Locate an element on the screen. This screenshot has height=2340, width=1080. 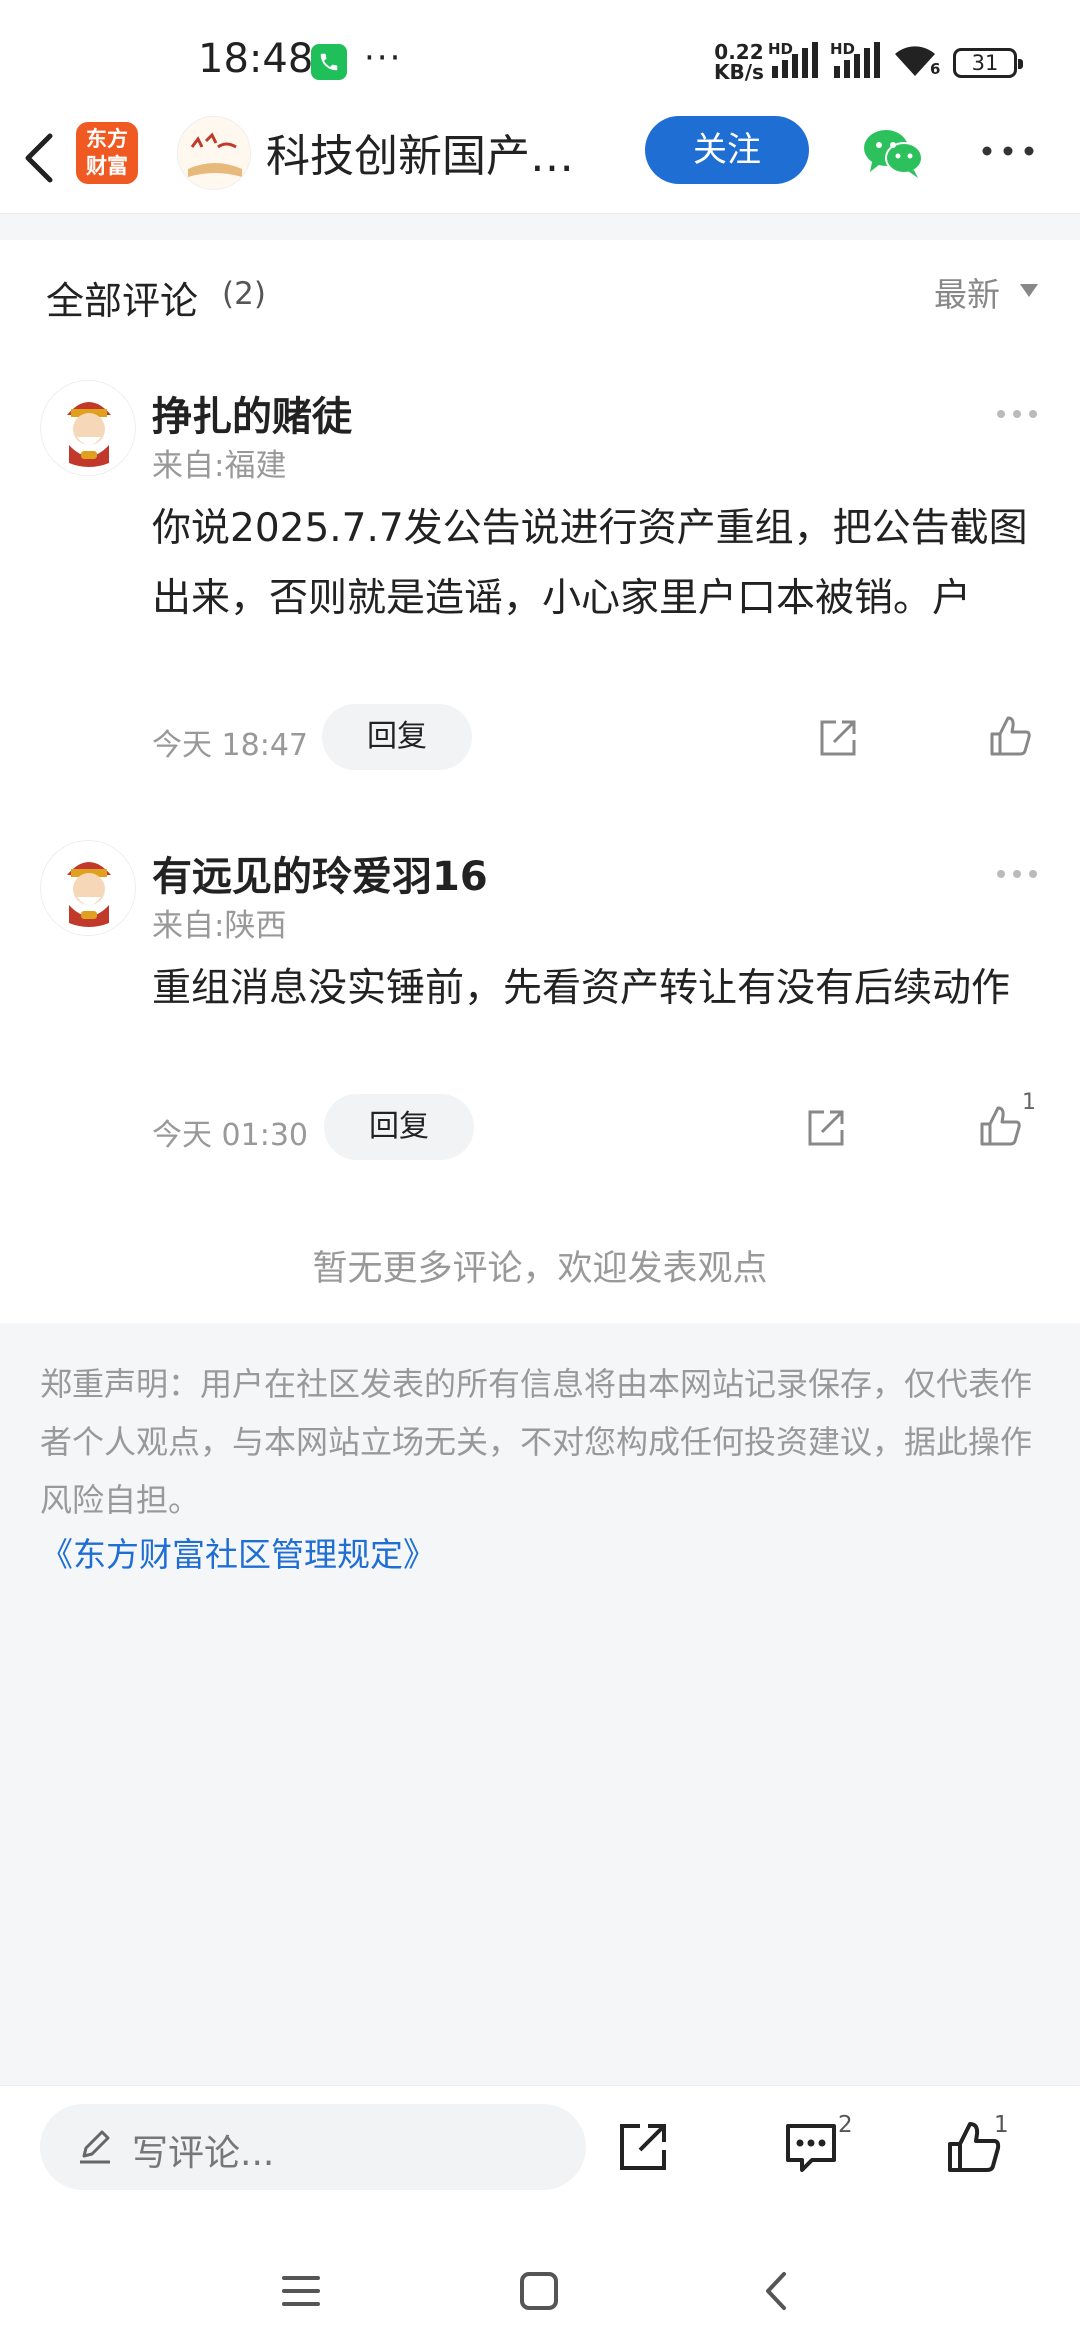
sort-dropdown: 最新 is located at coordinates (967, 292).